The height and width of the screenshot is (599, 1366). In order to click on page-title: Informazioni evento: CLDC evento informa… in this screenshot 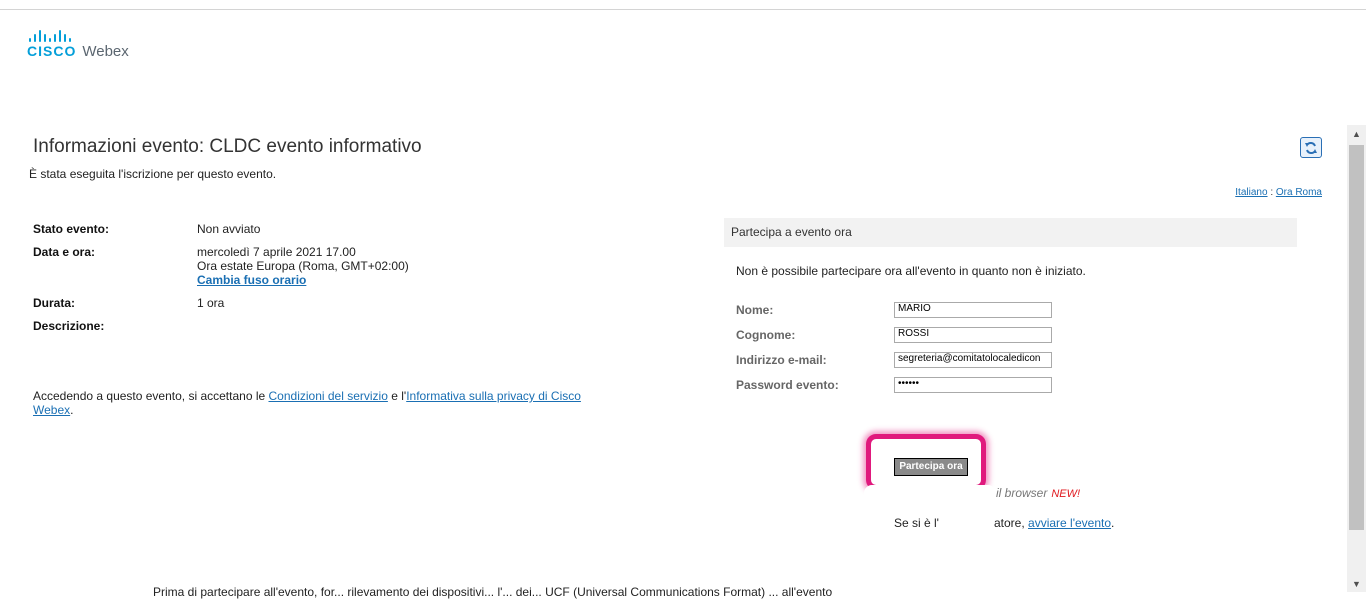, I will do `click(227, 146)`.